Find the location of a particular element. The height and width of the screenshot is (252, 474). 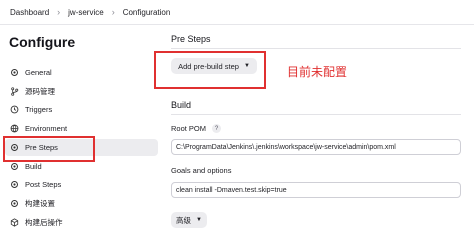

sidebar-item-label: Post Steps is located at coordinates (43, 184).